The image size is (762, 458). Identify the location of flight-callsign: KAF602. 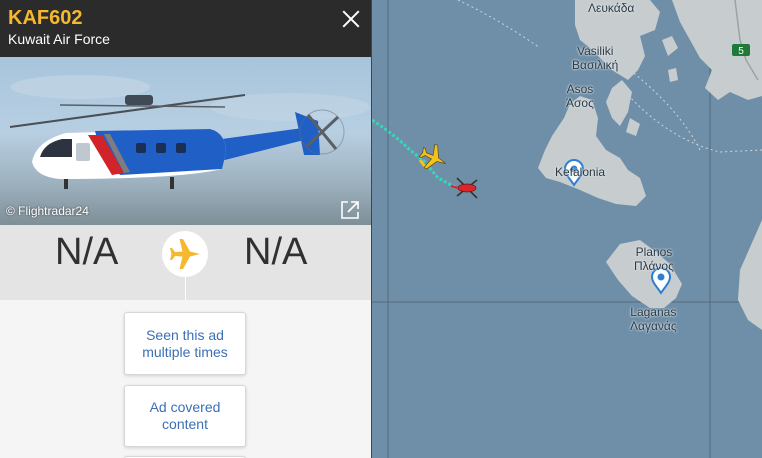
(45, 18).